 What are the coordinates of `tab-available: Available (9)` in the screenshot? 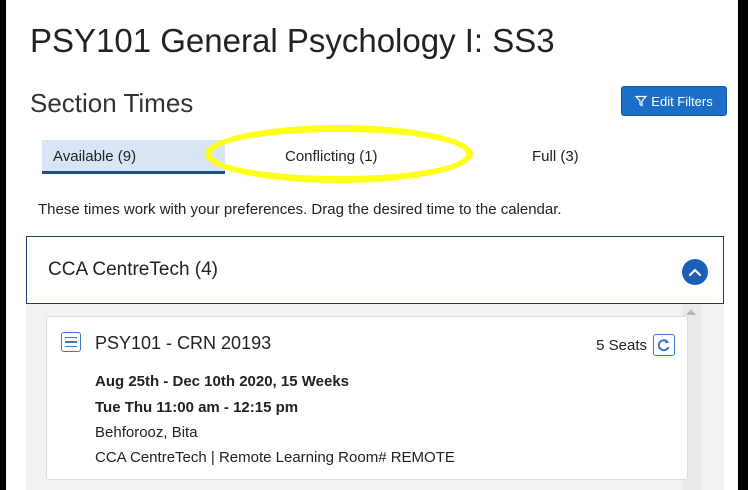 It's located at (133, 157).